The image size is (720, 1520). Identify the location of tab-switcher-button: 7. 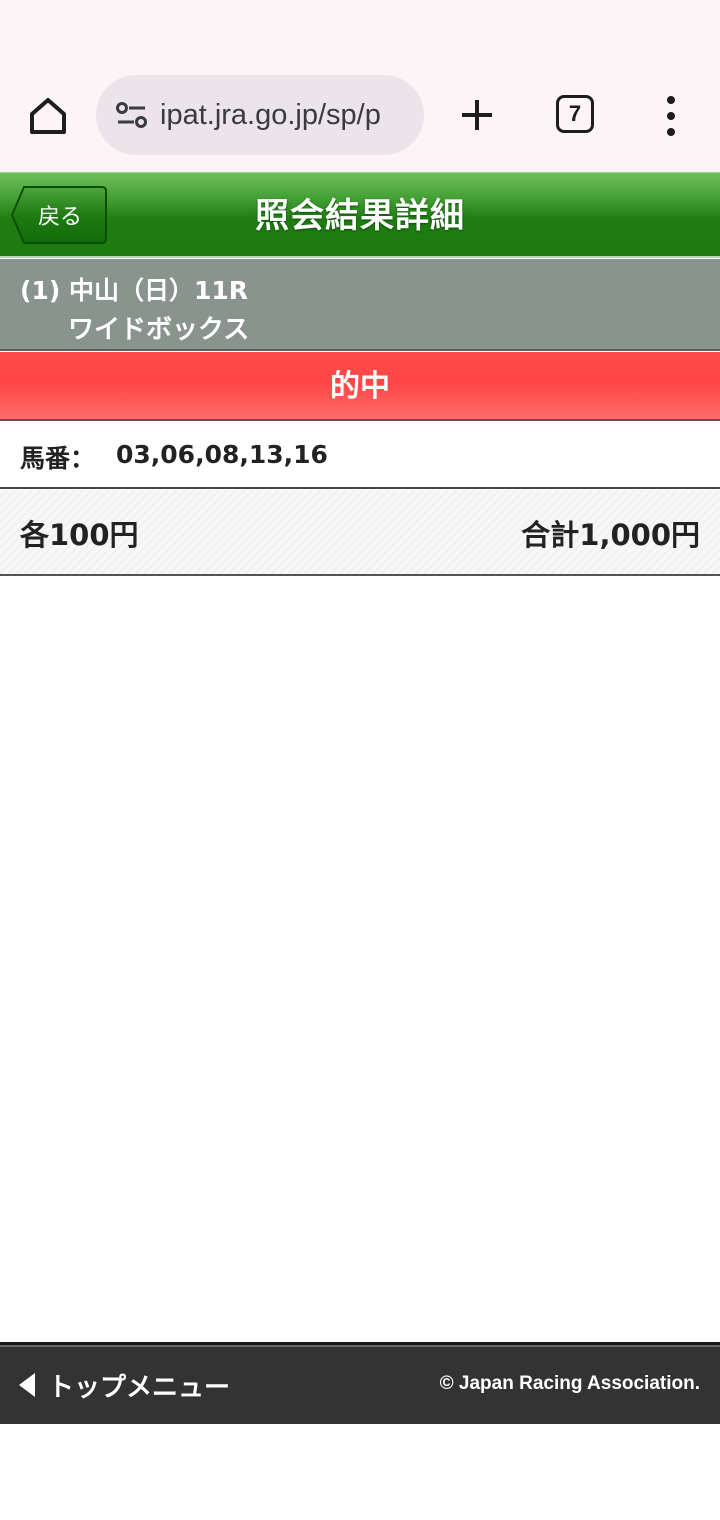
(575, 114).